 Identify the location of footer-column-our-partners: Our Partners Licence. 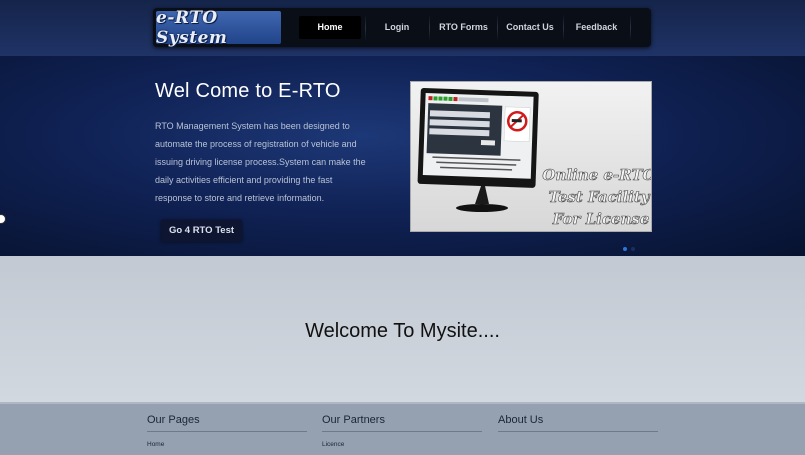
(402, 431).